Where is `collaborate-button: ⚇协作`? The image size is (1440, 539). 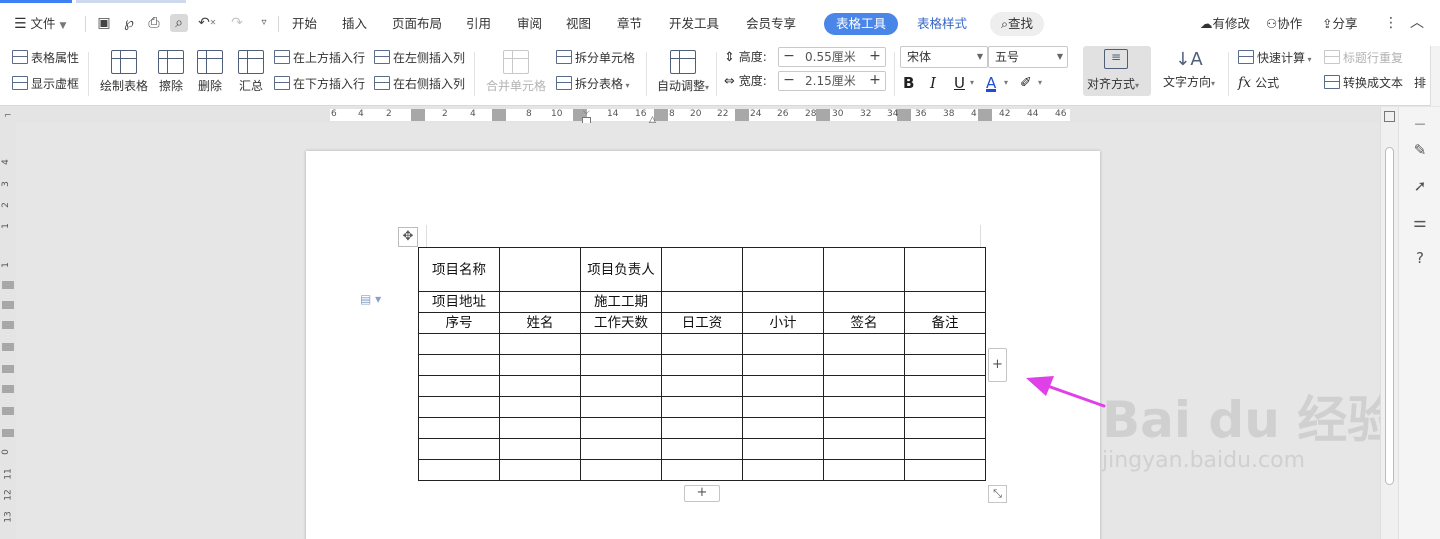 collaborate-button: ⚇协作 is located at coordinates (1284, 24).